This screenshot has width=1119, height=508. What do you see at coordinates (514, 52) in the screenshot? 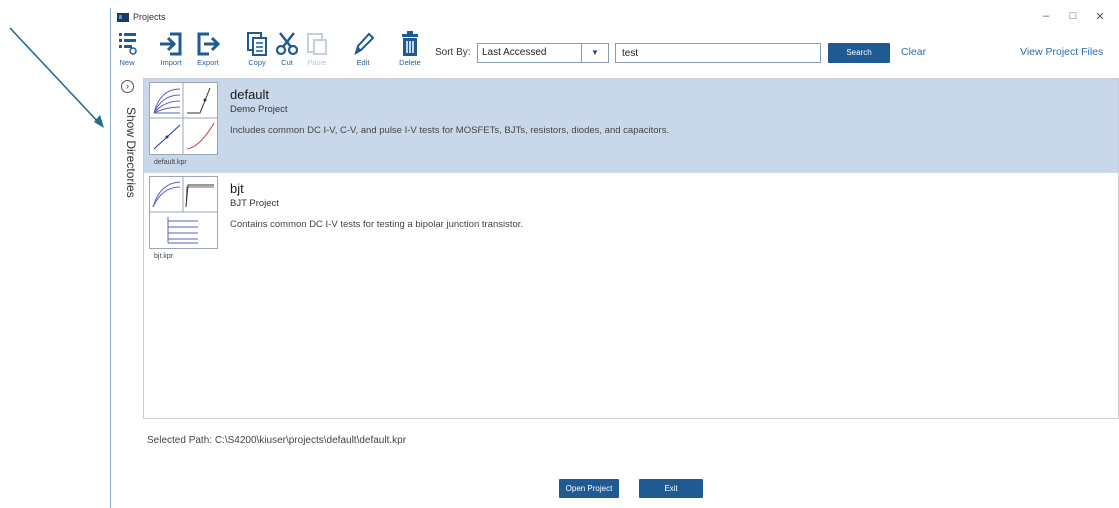
I see `sort-by-value: Last Accessed` at bounding box center [514, 52].